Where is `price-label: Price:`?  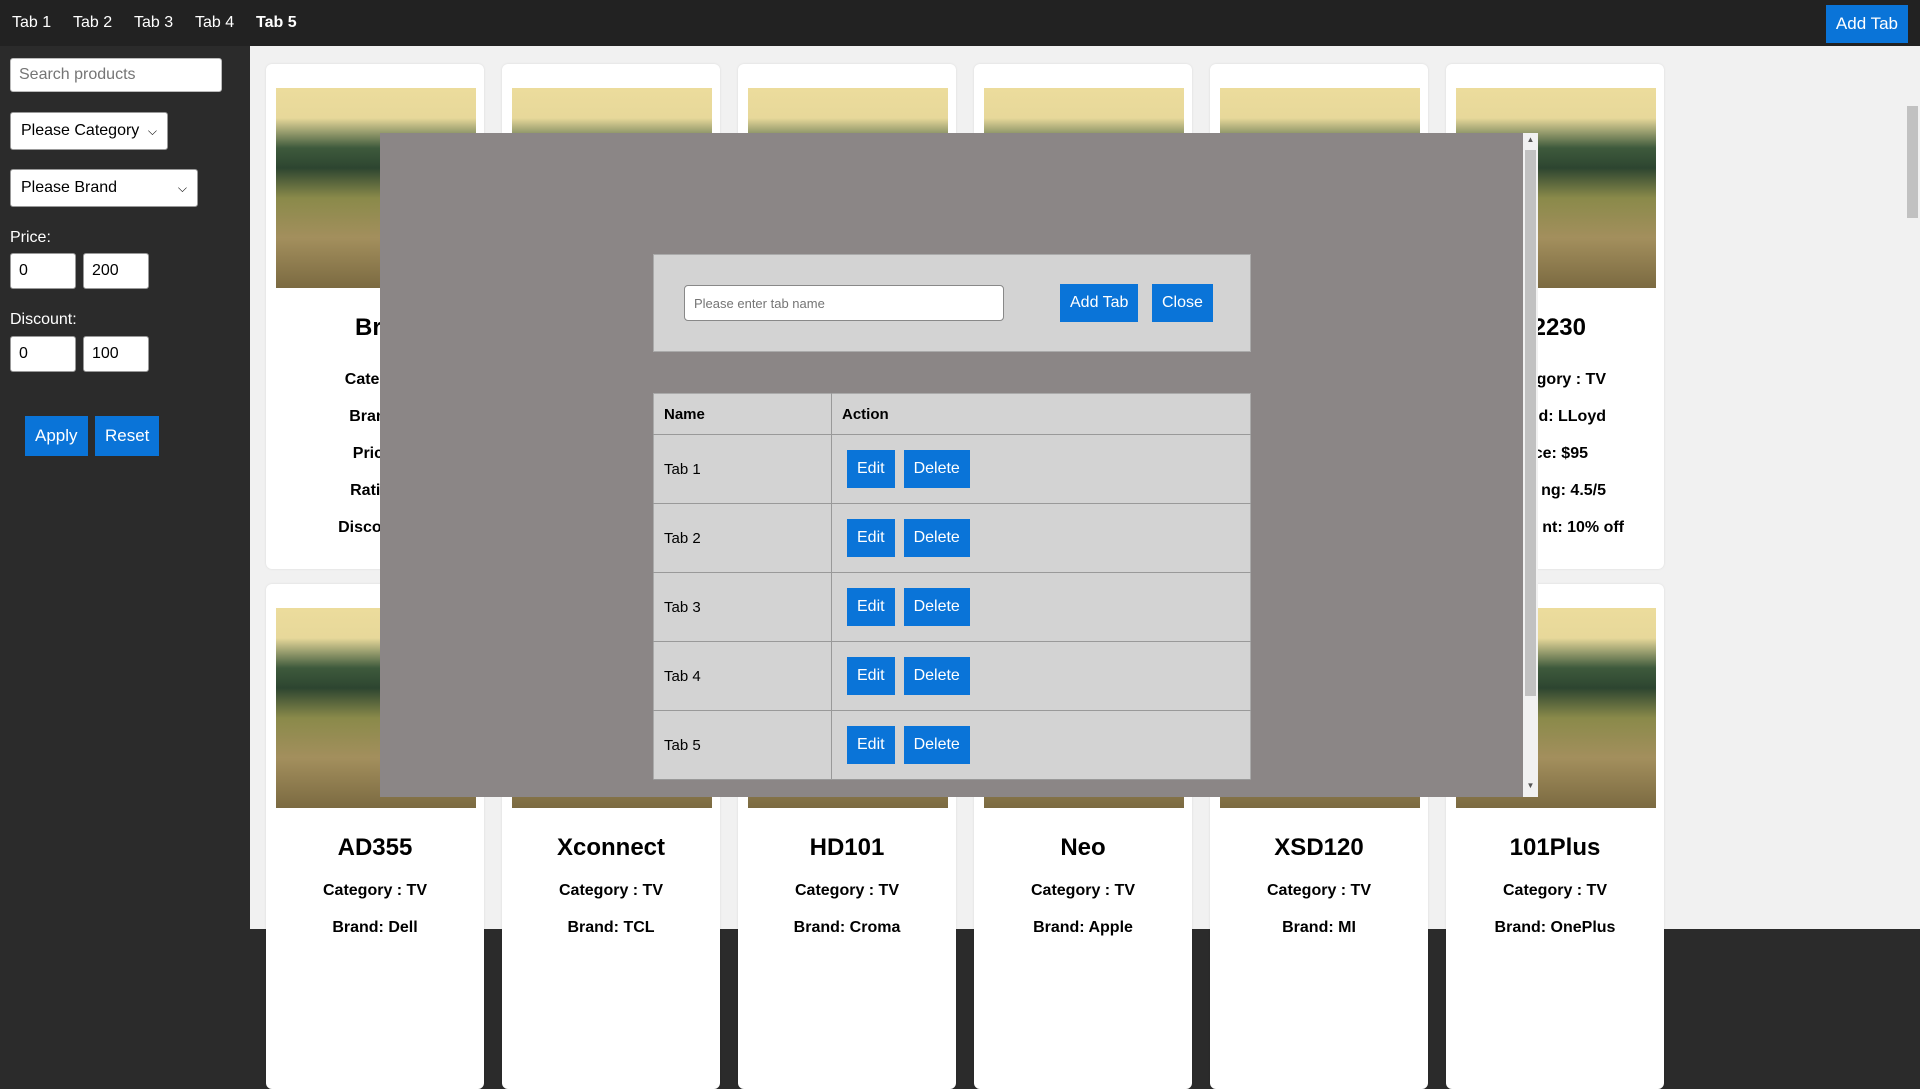
price-label: Price: is located at coordinates (30, 237).